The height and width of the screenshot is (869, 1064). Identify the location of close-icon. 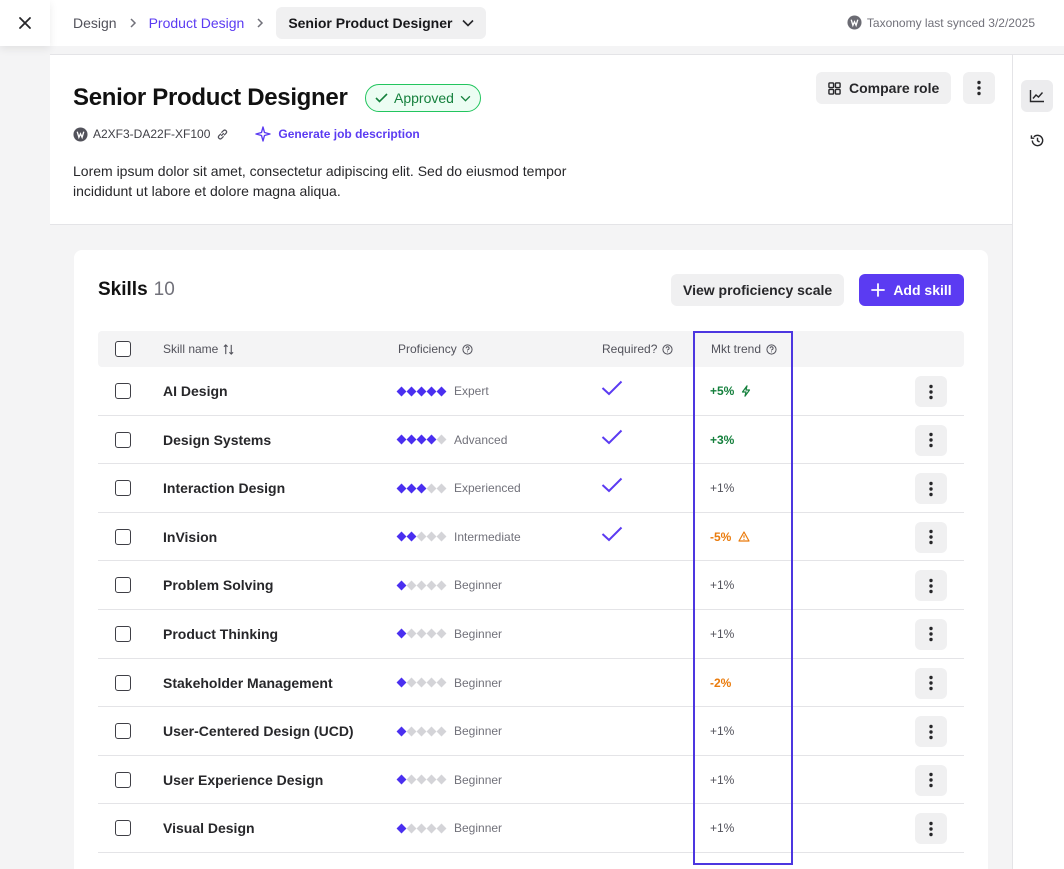
(25, 23).